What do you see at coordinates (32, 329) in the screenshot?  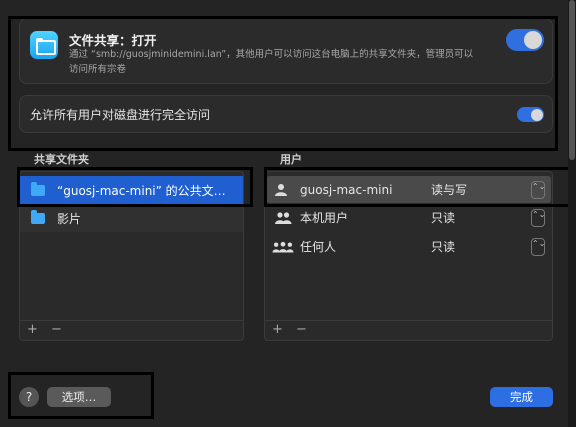 I see `add-folder-button: +` at bounding box center [32, 329].